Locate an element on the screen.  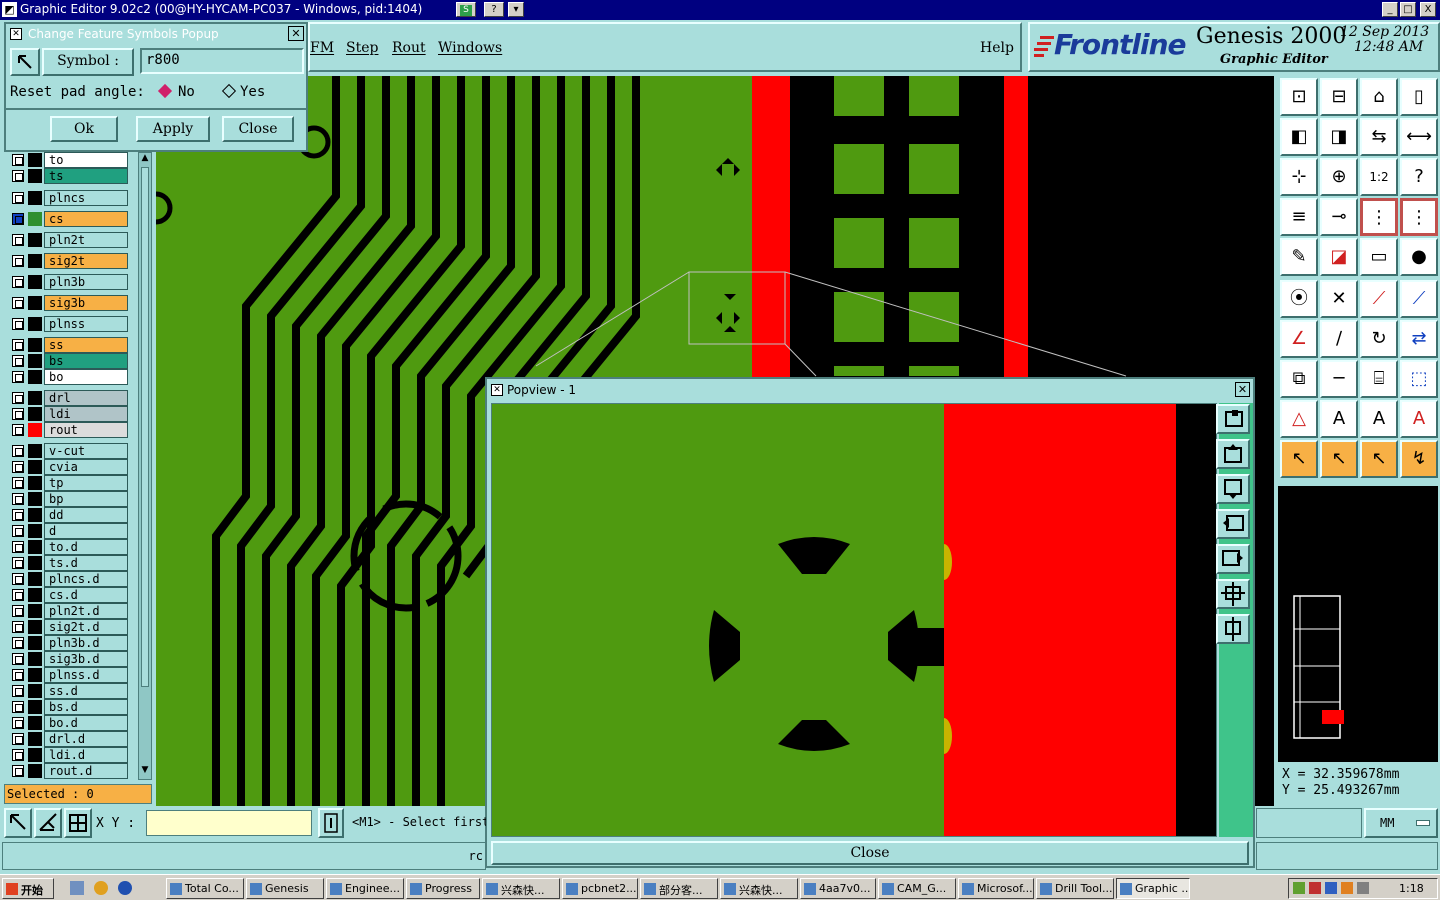
layer-name: v-cut is located at coordinates (86, 451).